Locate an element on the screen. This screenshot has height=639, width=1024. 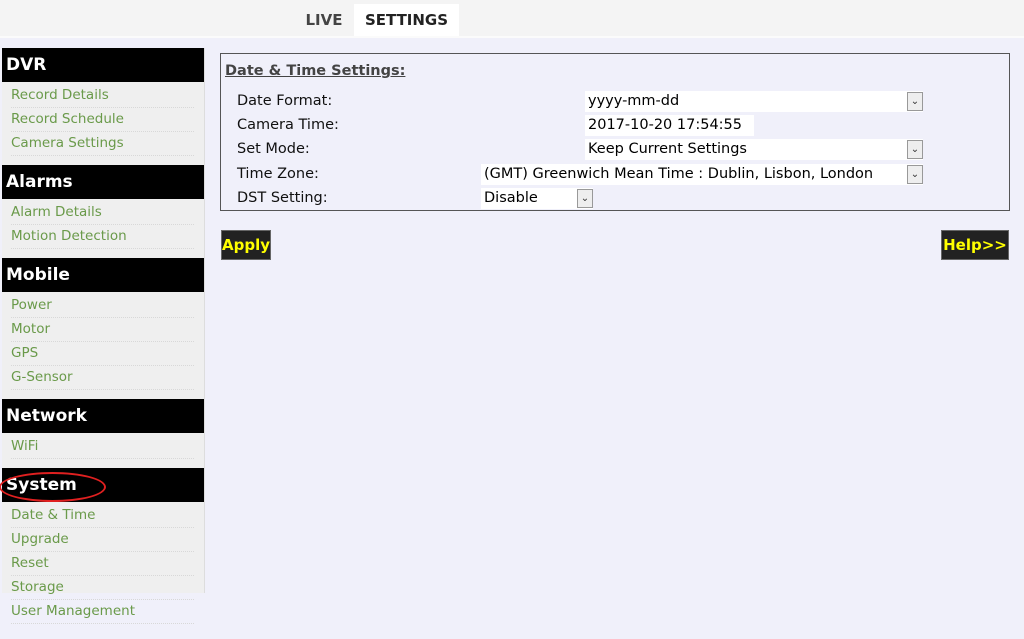
sidebar-header-network: Network is located at coordinates (103, 416).